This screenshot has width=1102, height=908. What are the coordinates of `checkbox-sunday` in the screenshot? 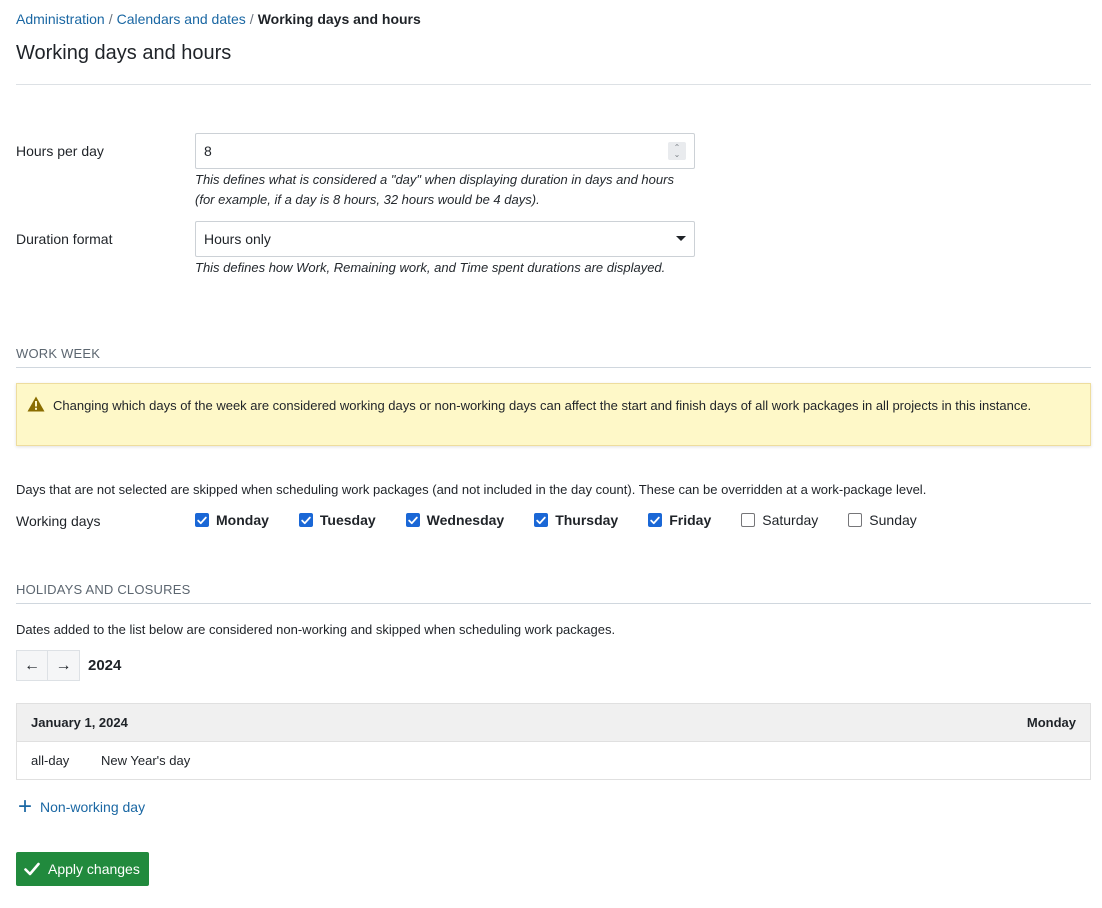 It's located at (855, 520).